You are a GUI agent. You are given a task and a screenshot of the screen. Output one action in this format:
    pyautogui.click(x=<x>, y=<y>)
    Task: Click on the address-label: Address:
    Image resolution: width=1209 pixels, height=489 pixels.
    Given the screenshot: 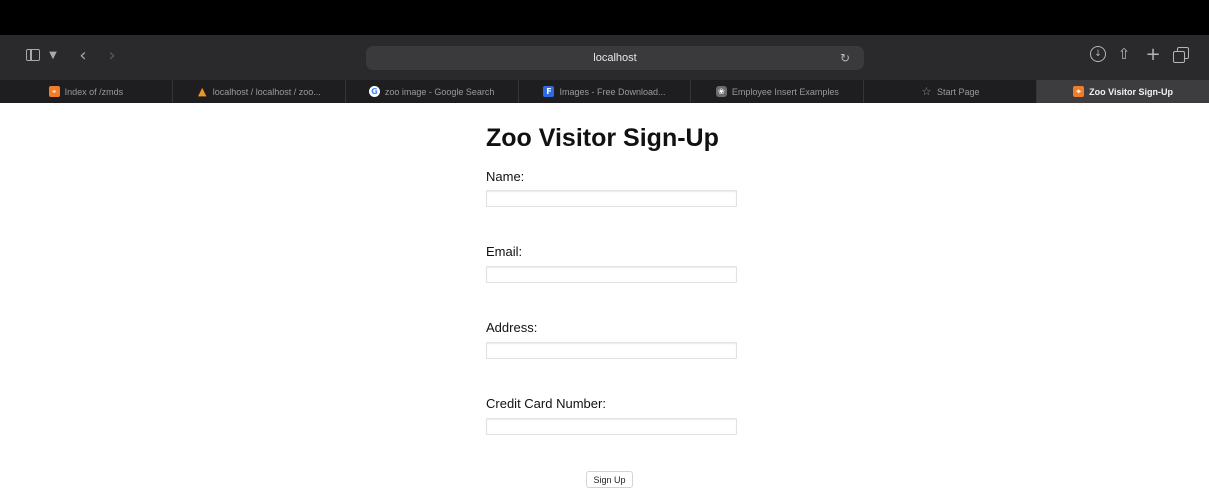 What is the action you would take?
    pyautogui.click(x=512, y=327)
    